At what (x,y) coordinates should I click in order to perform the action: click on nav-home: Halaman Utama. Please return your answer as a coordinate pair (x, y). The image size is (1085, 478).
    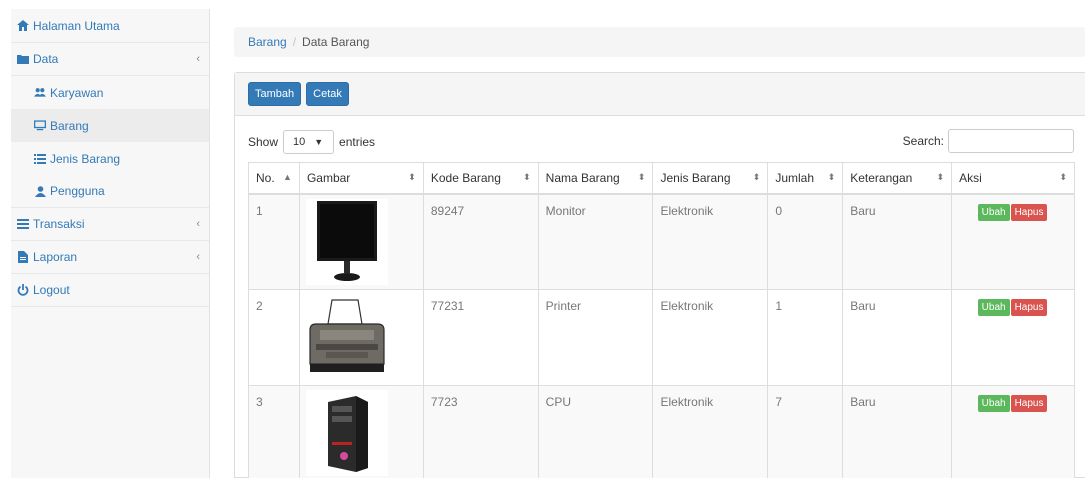
    Looking at the image, I should click on (110, 26).